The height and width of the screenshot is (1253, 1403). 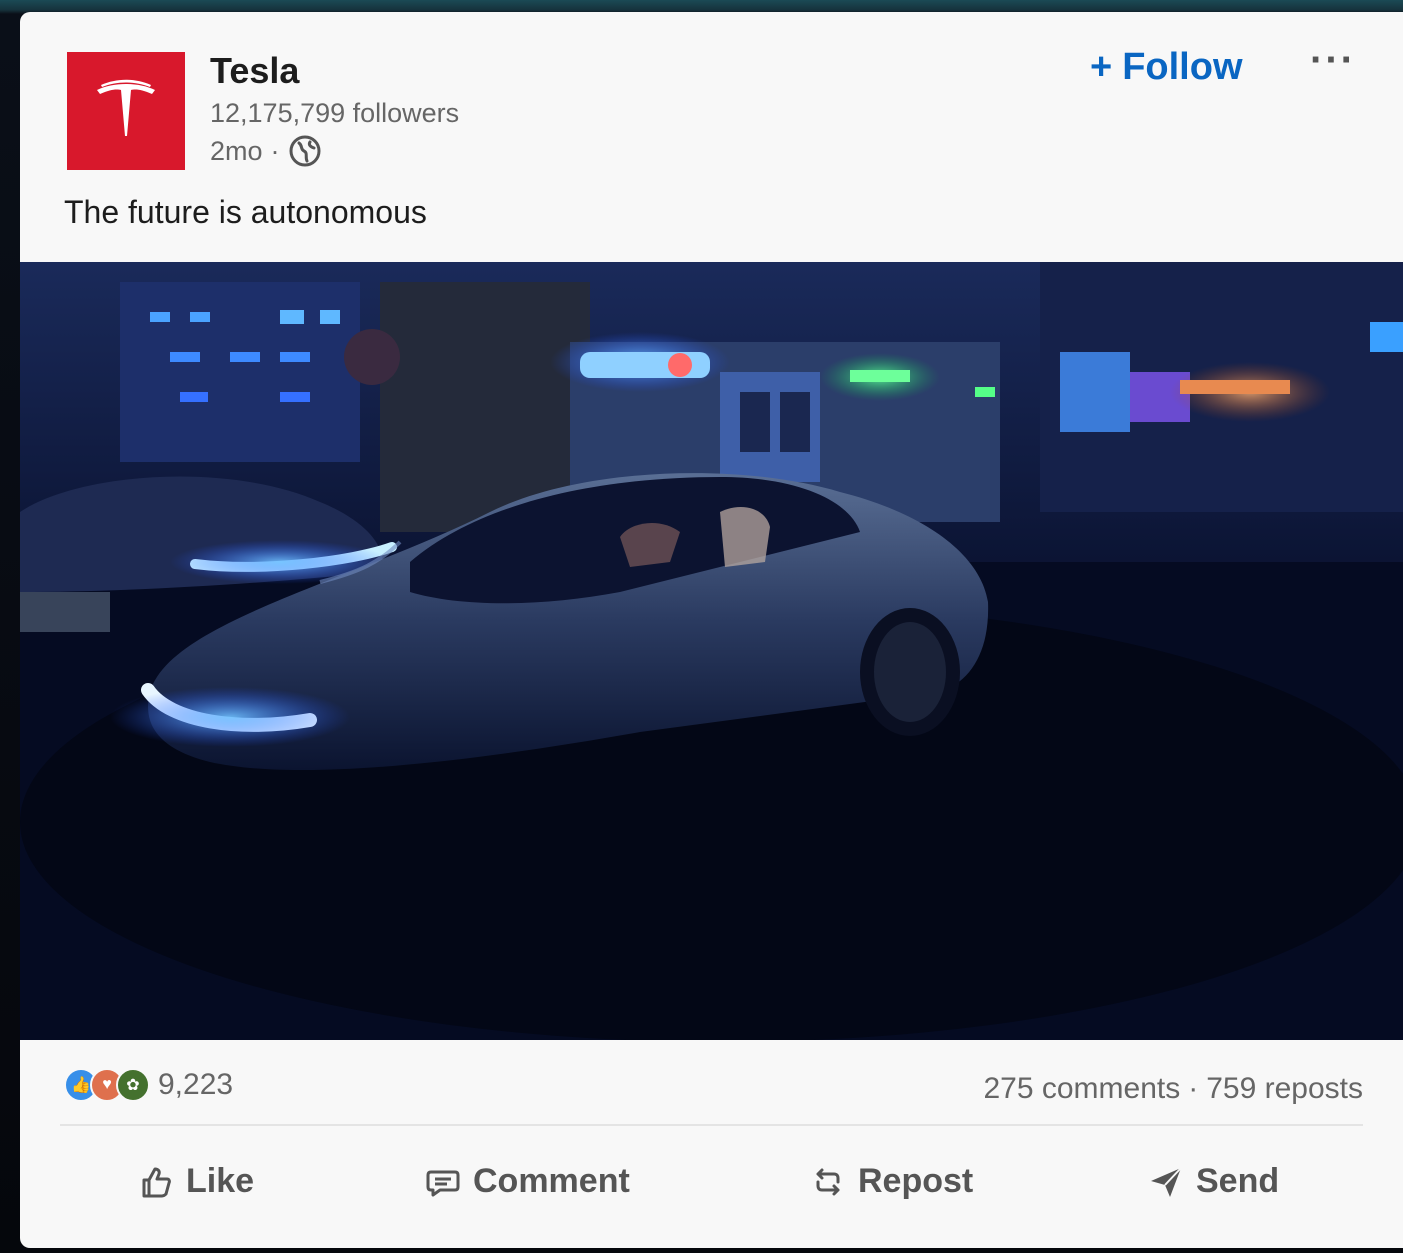 I want to click on reactions-summary: 👍 ♥ ✿ 9,223, so click(x=148, y=1085).